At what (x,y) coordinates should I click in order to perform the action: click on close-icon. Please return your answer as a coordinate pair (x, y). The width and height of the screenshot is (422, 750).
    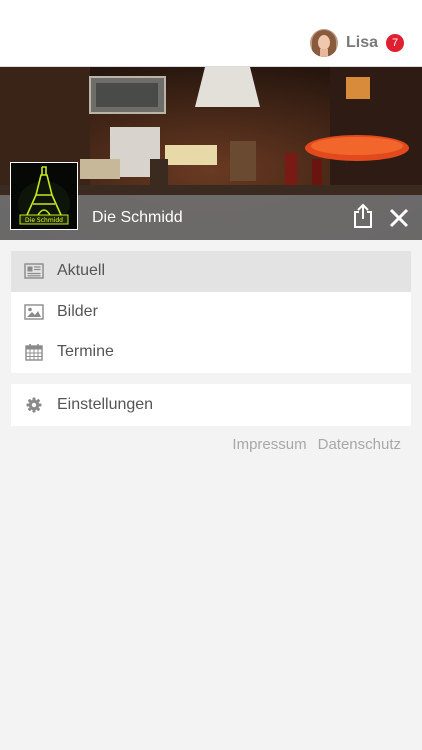
    Looking at the image, I should click on (399, 218).